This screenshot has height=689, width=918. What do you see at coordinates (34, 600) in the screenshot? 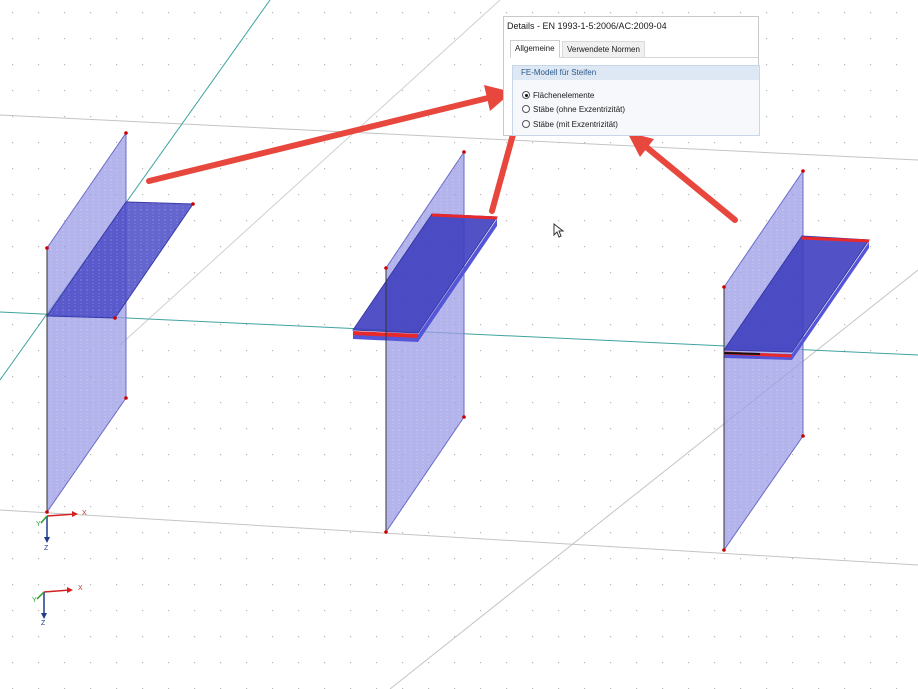
I see `global-y-axis-label: Y` at bounding box center [34, 600].